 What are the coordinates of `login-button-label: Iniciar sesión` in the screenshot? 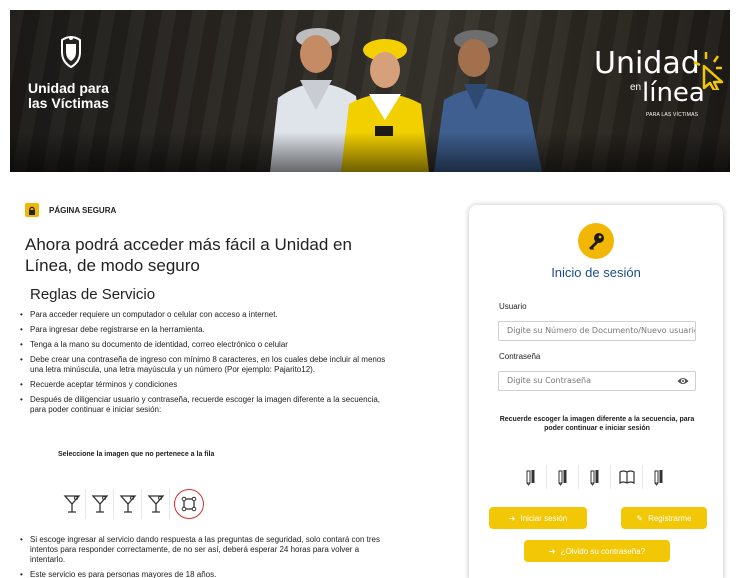 It's located at (544, 518).